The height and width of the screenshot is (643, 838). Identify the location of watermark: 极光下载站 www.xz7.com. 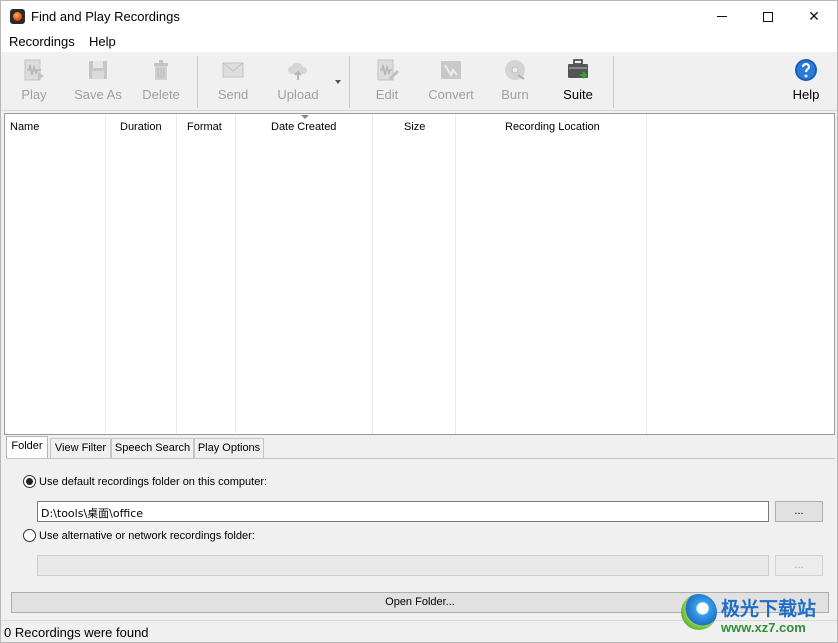
(756, 616).